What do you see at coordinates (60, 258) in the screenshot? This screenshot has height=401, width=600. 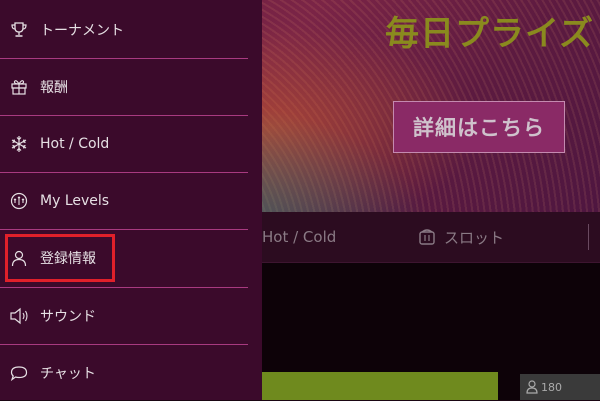 I see `highlight-frame` at bounding box center [60, 258].